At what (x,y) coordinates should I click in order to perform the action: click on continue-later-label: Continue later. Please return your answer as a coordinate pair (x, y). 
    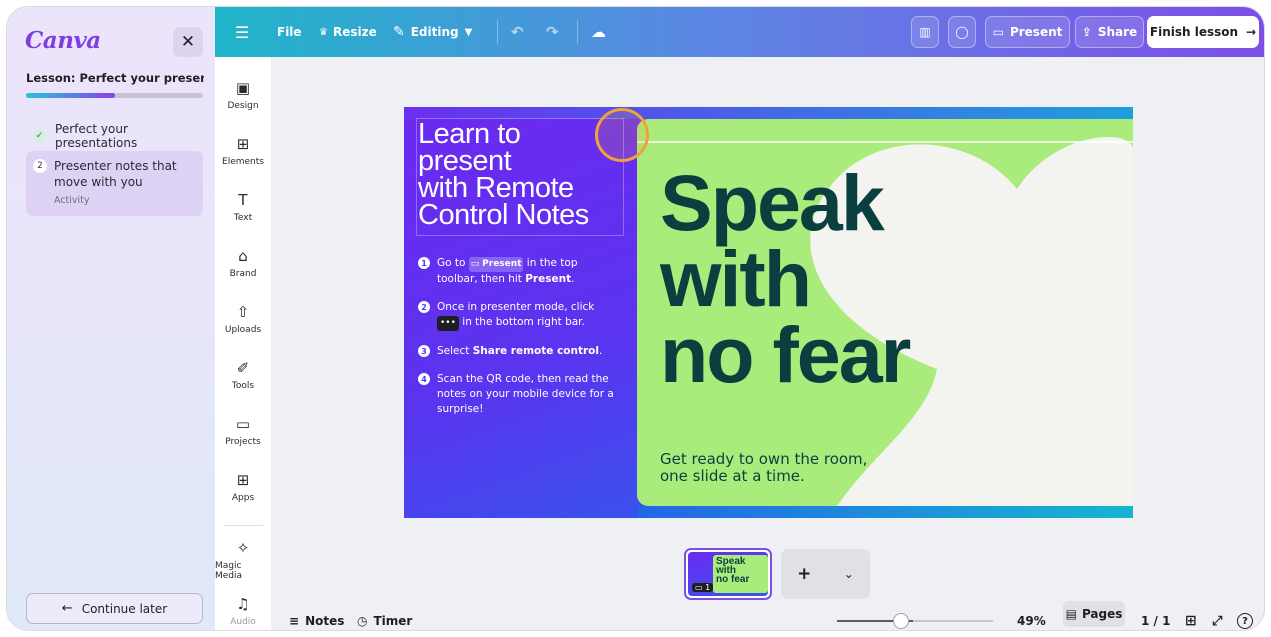
    Looking at the image, I should click on (124, 608).